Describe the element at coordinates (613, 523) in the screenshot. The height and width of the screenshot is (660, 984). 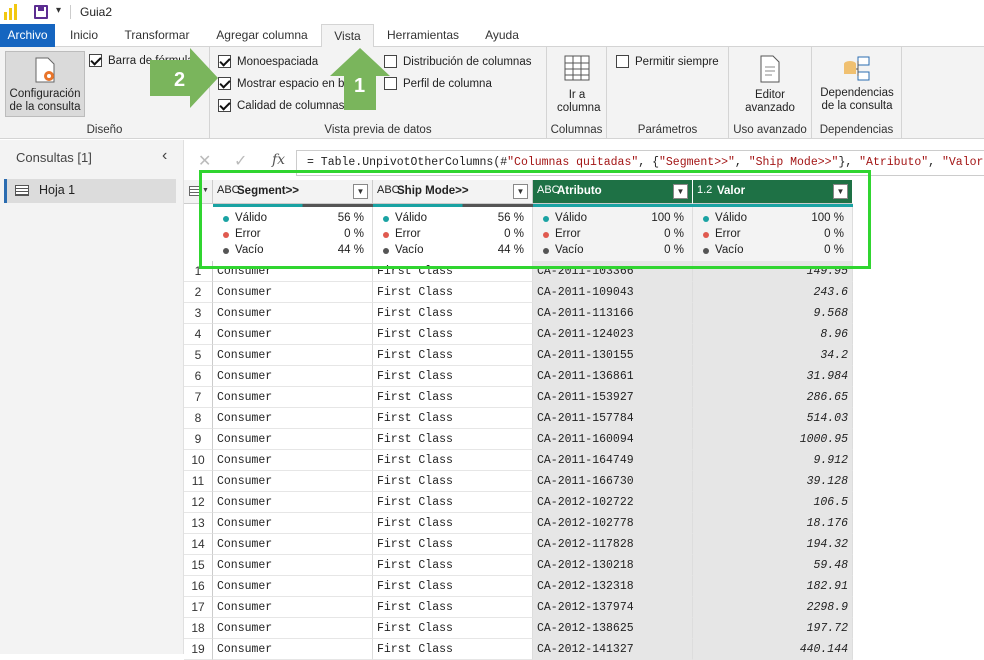
I see `table-cell: CA-2012-102778` at that location.